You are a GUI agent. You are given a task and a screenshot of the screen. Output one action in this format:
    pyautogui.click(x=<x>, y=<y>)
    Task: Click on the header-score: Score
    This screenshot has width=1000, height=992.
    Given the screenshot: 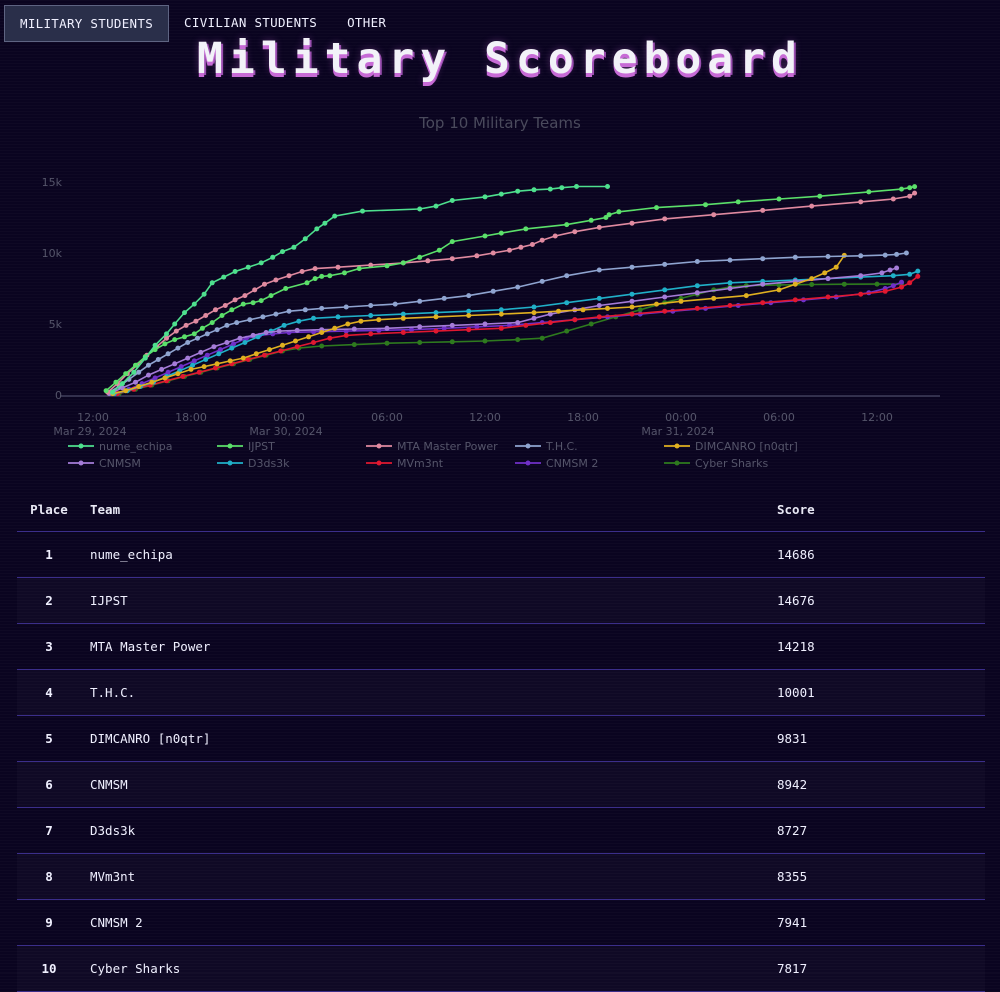 What is the action you would take?
    pyautogui.click(x=881, y=509)
    